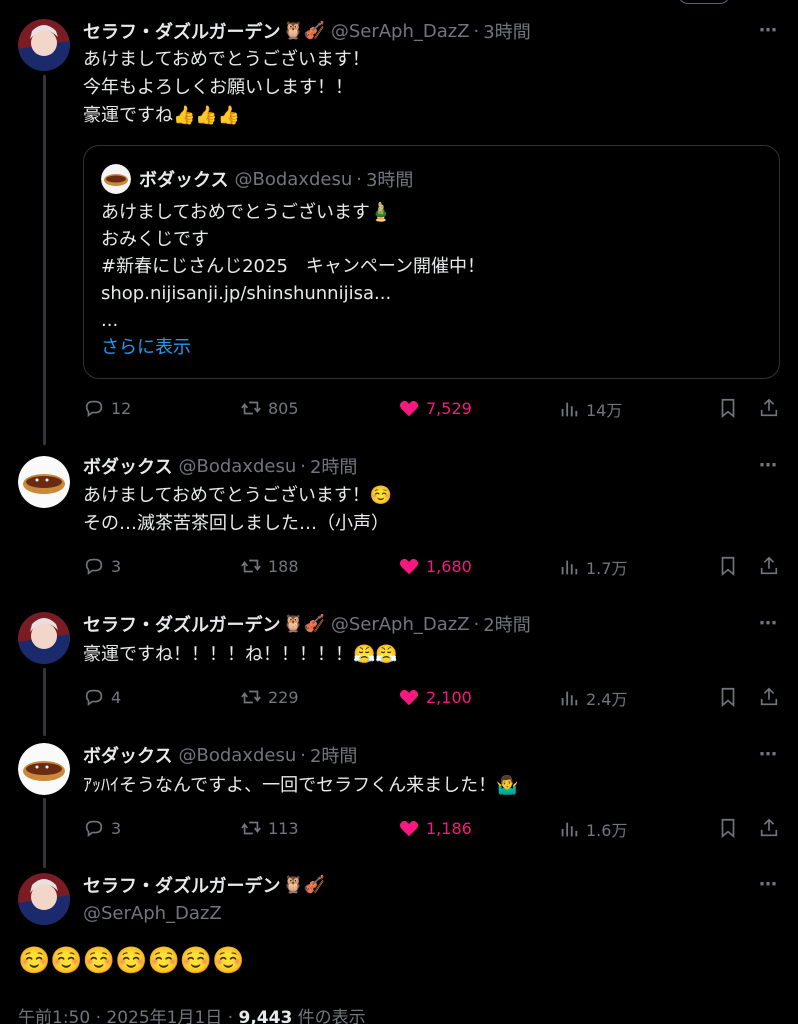 This screenshot has width=798, height=1024. I want to click on views-button: 1.6万, so click(592, 829).